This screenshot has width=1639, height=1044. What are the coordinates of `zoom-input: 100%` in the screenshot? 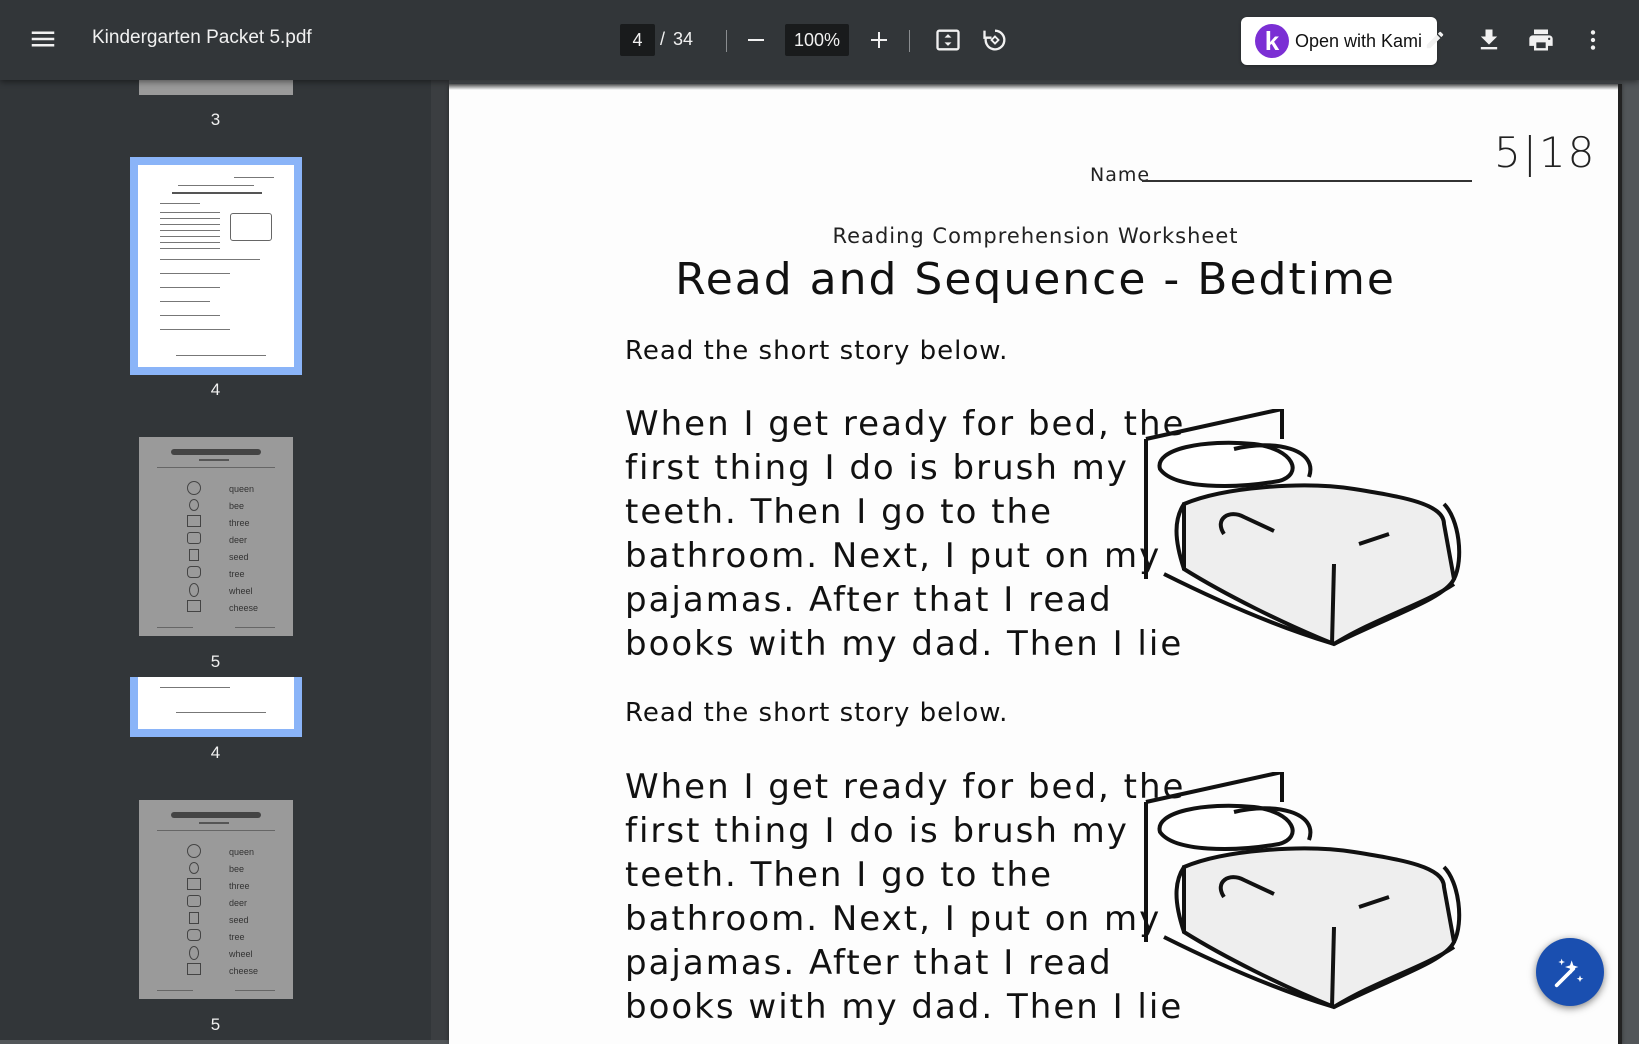 It's located at (817, 40).